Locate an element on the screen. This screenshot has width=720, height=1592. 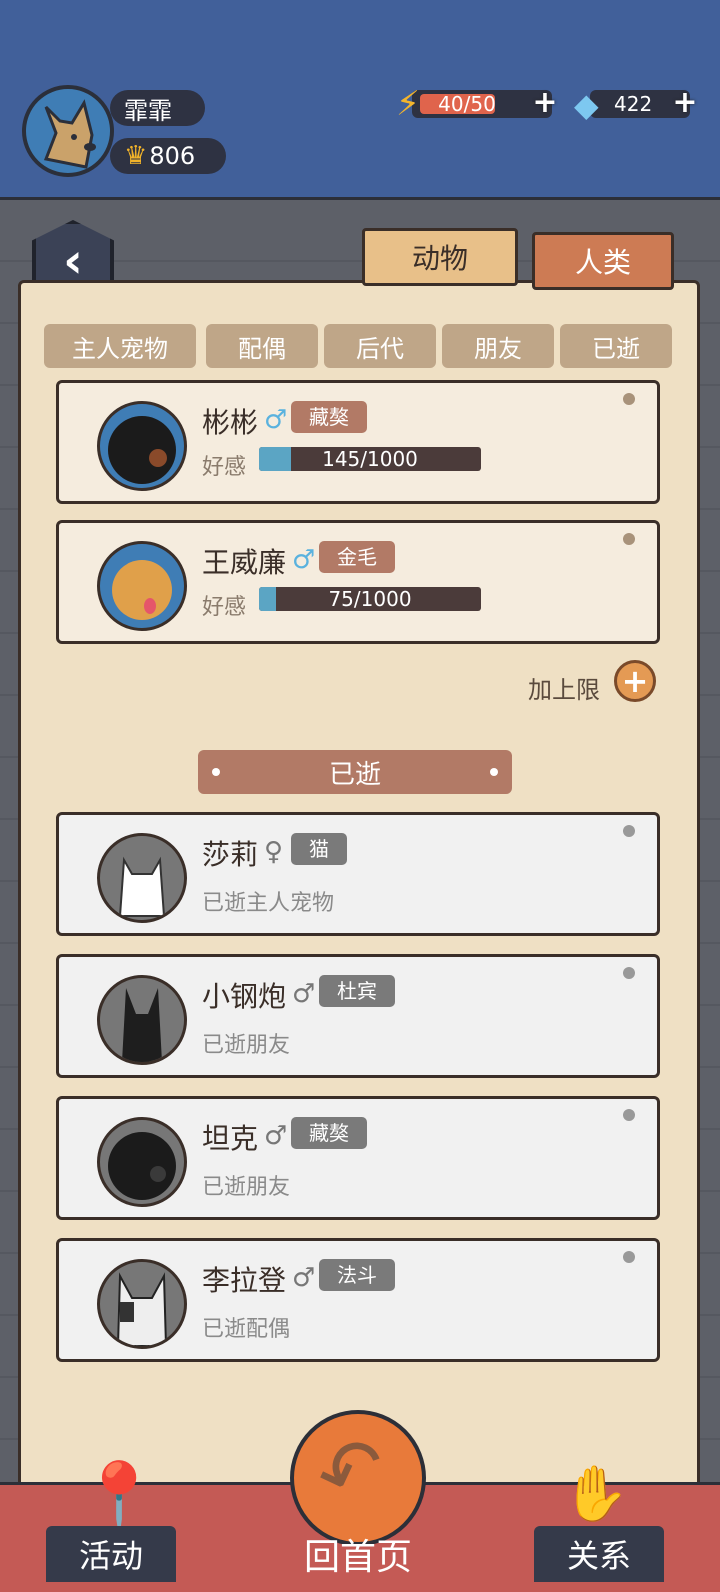
pet-avatar-bulldog is located at coordinates (142, 1304).